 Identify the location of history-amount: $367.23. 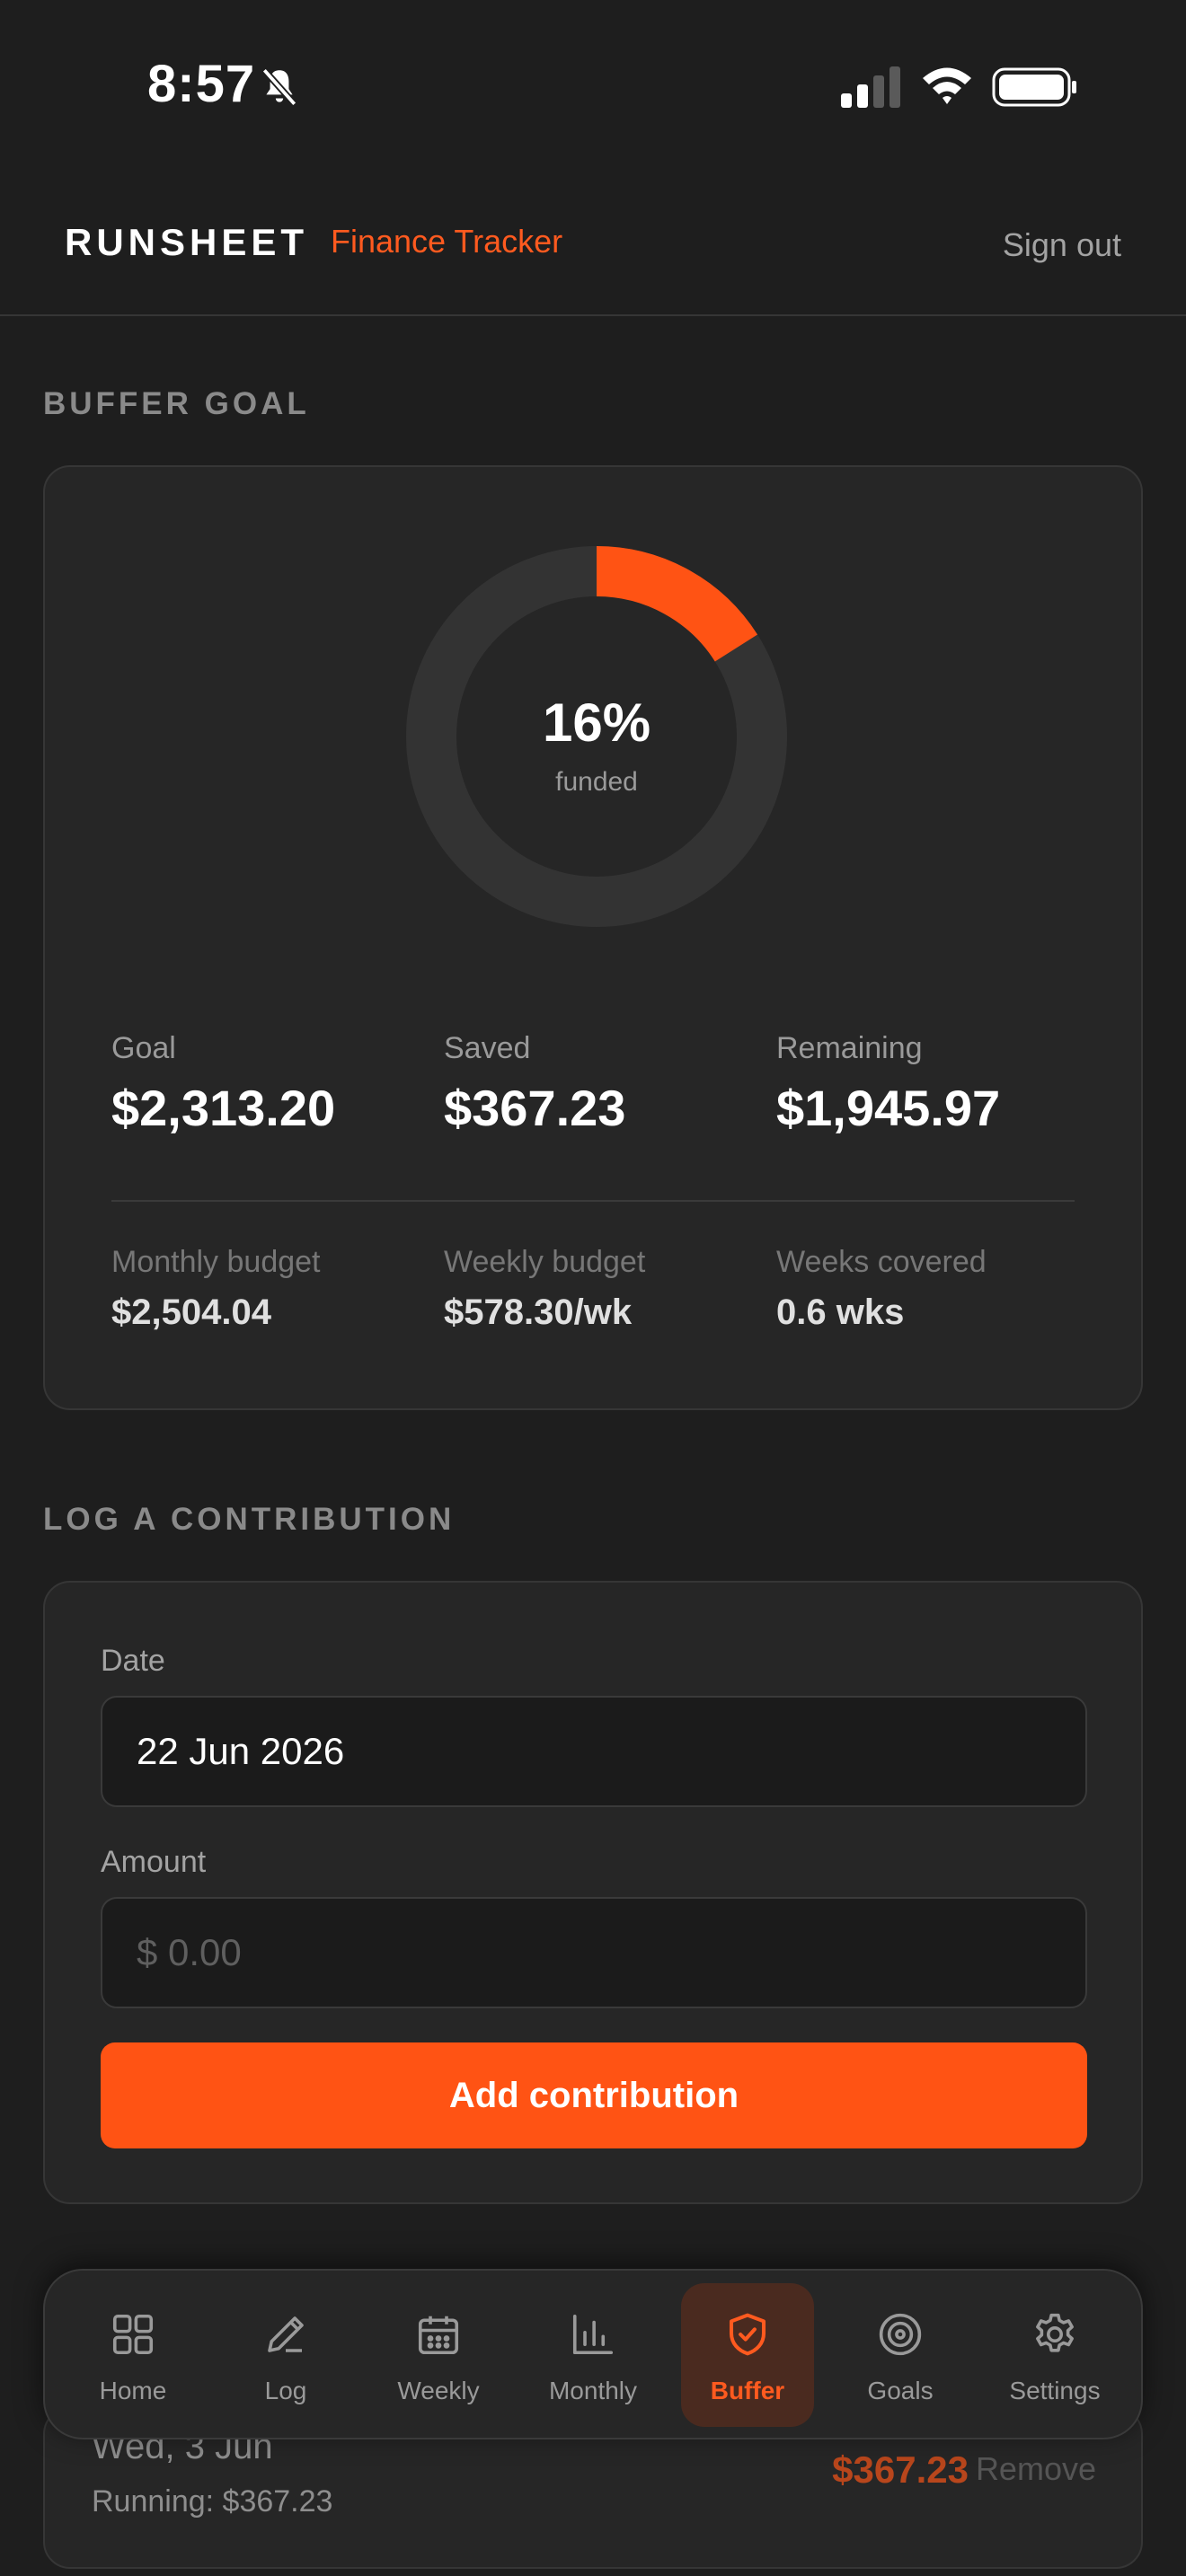
(900, 2469).